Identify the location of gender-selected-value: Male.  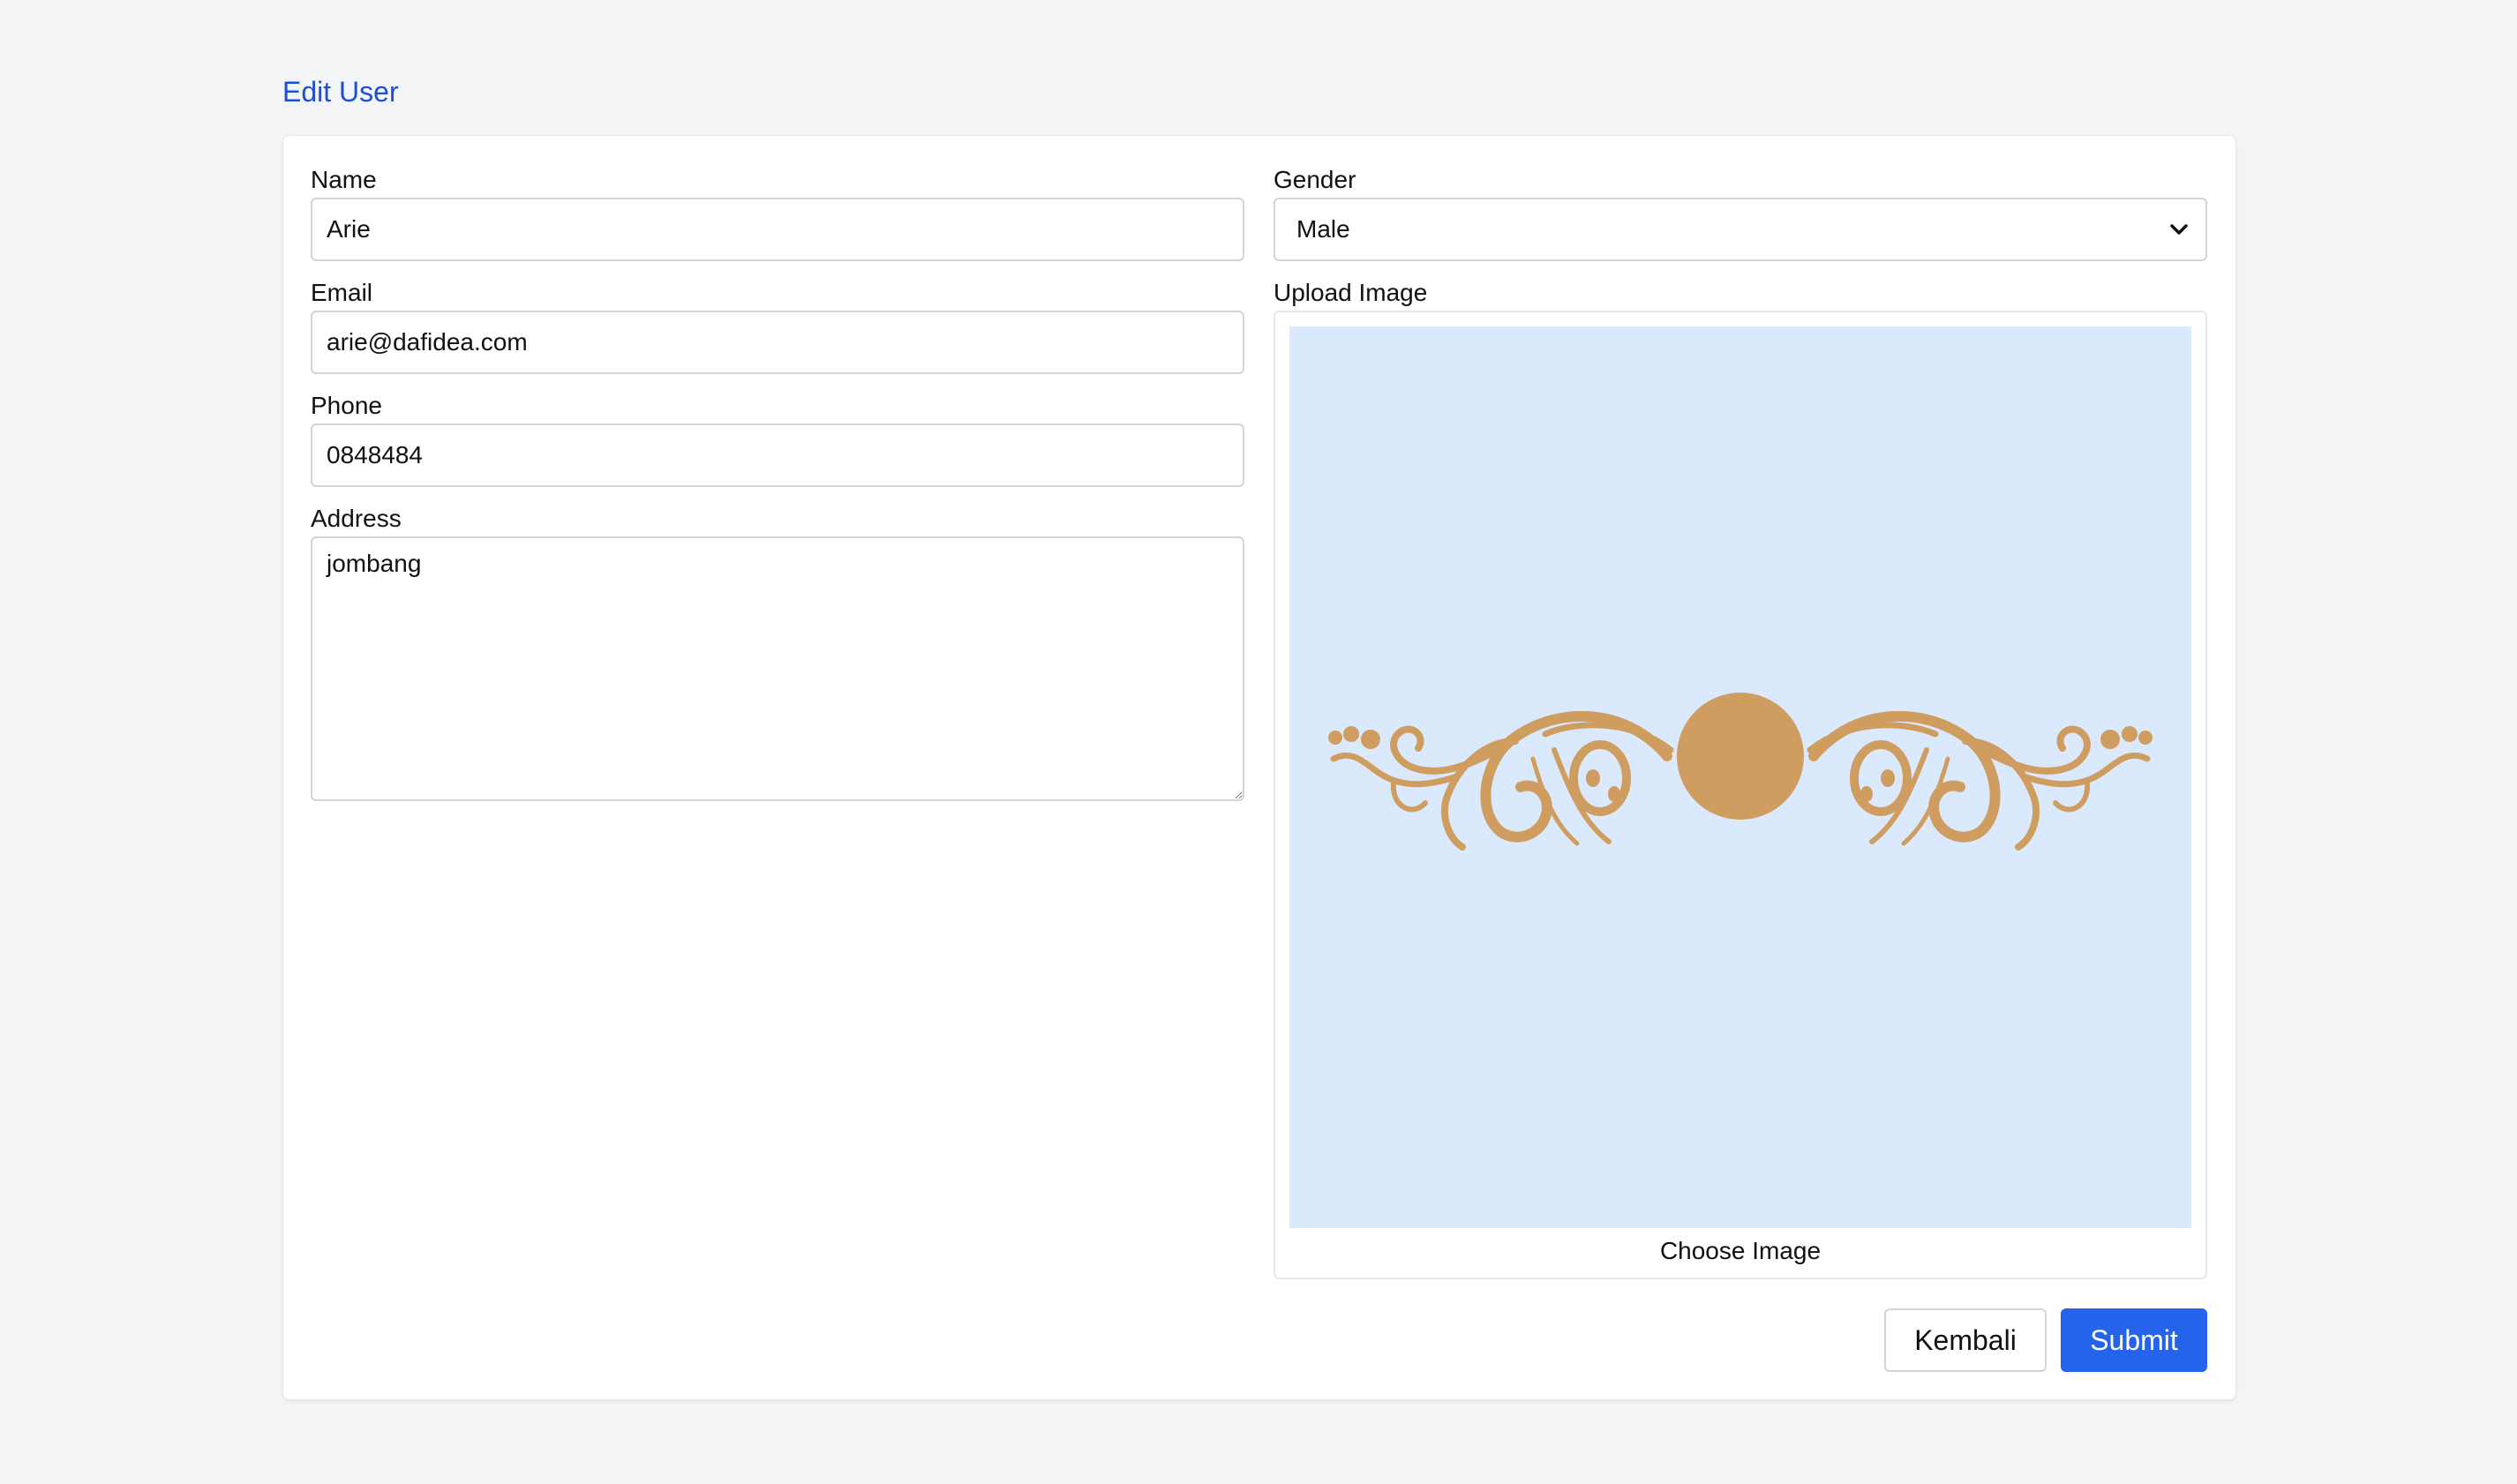
(1323, 229).